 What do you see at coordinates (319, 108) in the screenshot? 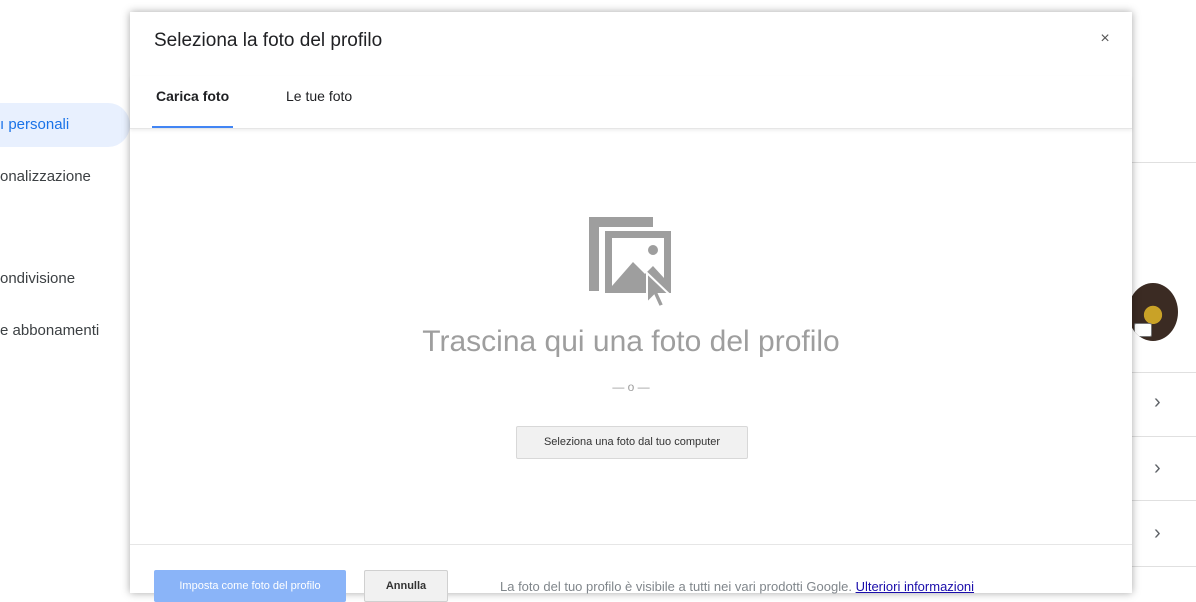
I see `tab-your-photos: Le tue foto` at bounding box center [319, 108].